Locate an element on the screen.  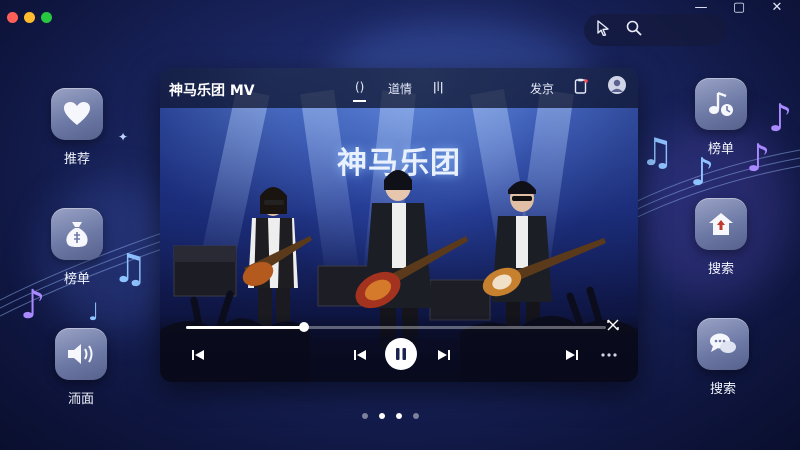
tab-more: ǀlǀ is located at coordinates (438, 87).